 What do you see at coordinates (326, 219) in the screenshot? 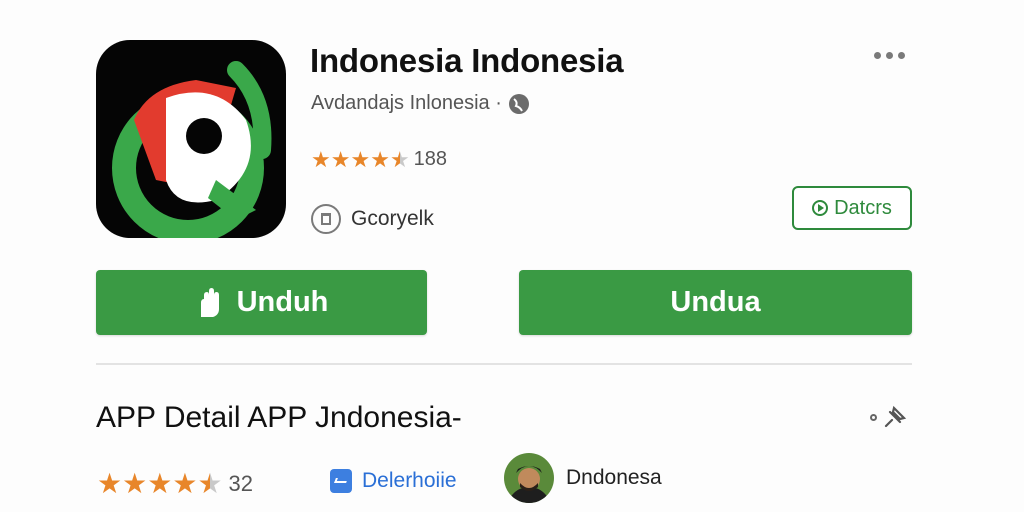
I see `developer-badge-icon` at bounding box center [326, 219].